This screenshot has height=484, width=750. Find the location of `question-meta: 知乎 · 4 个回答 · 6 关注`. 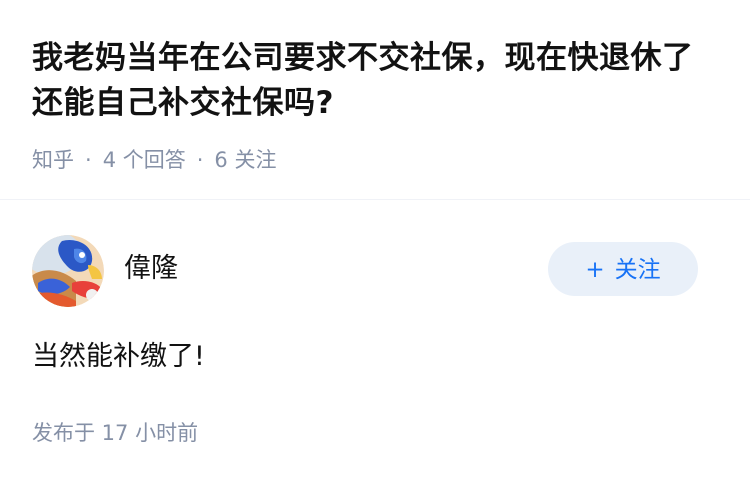

question-meta: 知乎 · 4 个回答 · 6 关注 is located at coordinates (154, 160).